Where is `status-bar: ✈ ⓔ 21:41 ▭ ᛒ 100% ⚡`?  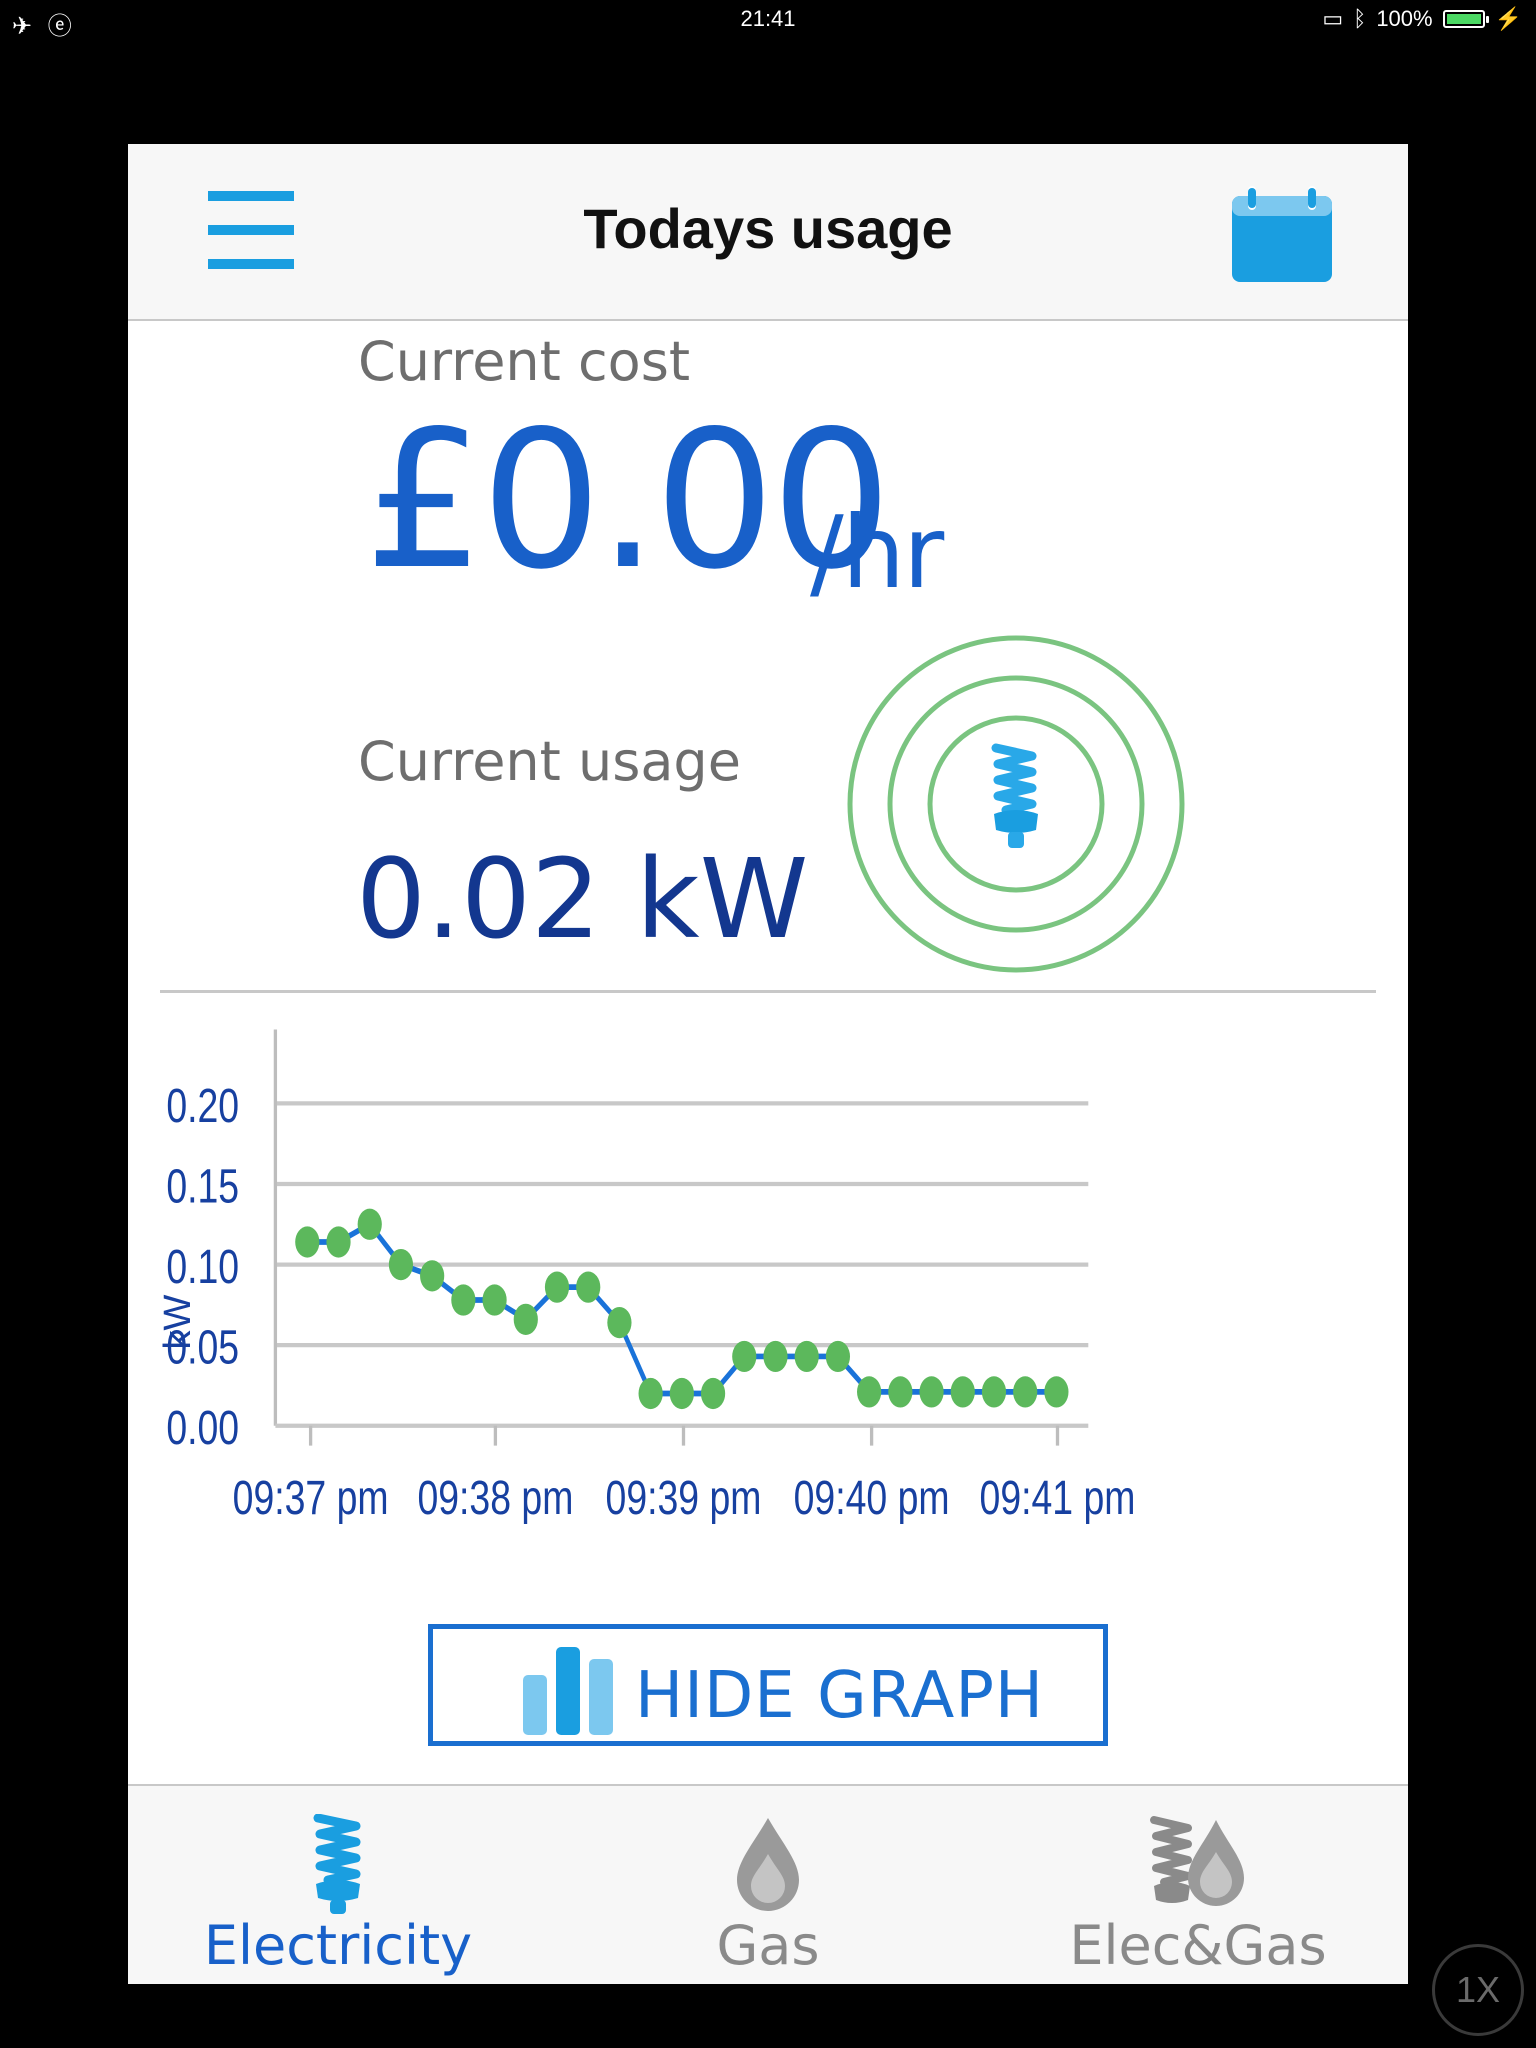
status-bar: ✈ ⓔ 21:41 ▭ ᛒ 100% ⚡ is located at coordinates (768, 20).